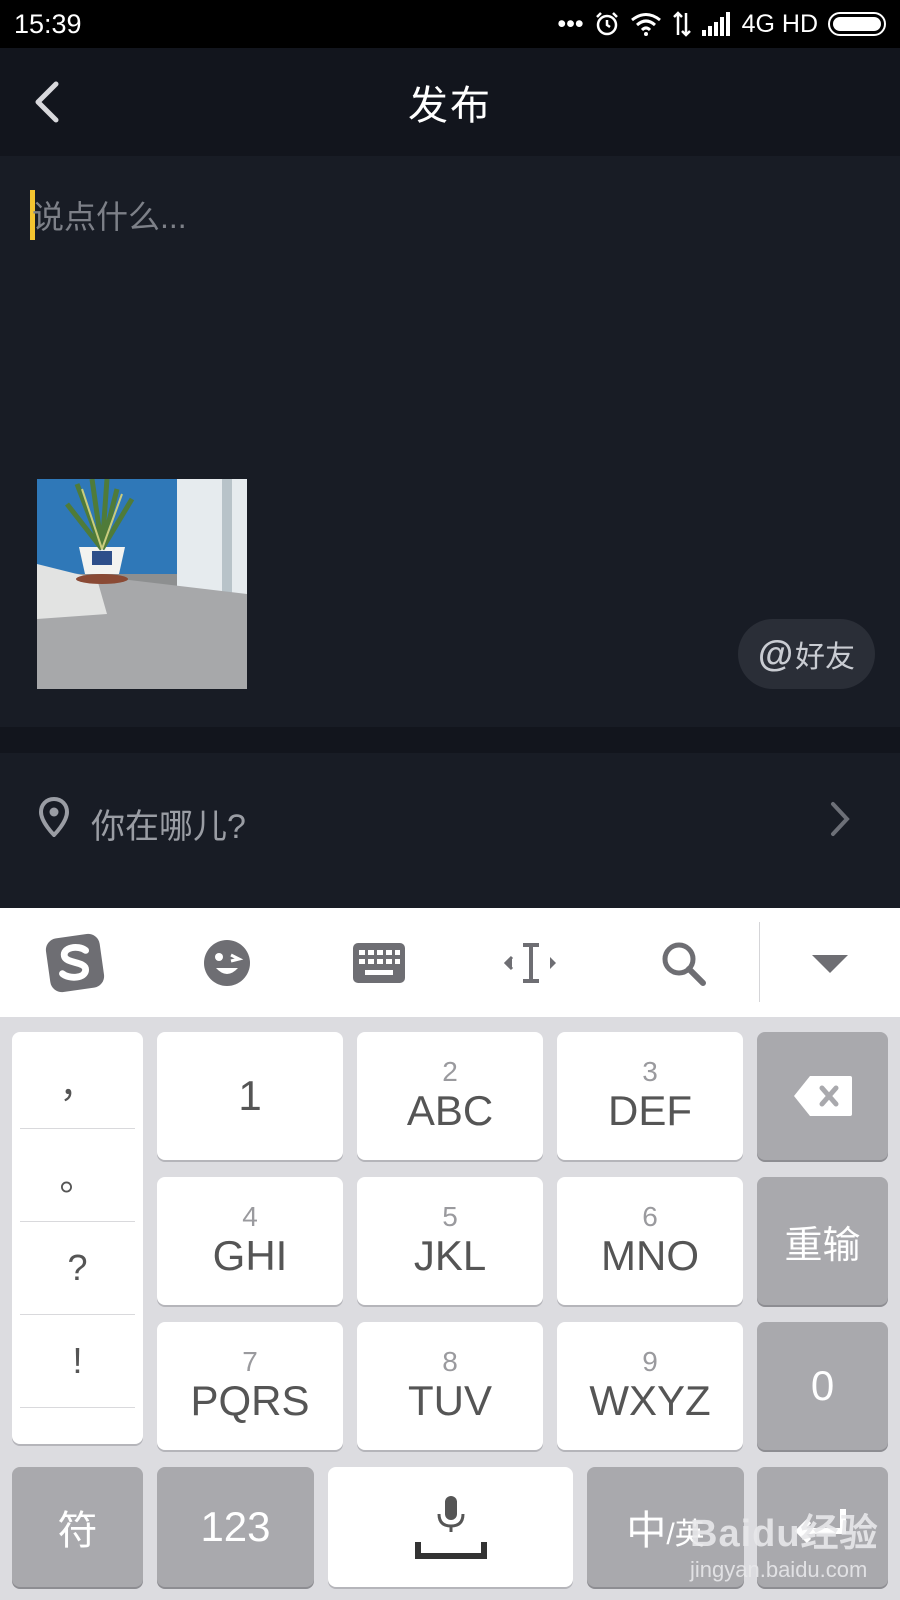 This screenshot has width=900, height=1600. I want to click on location-pin-icon, so click(54, 817).